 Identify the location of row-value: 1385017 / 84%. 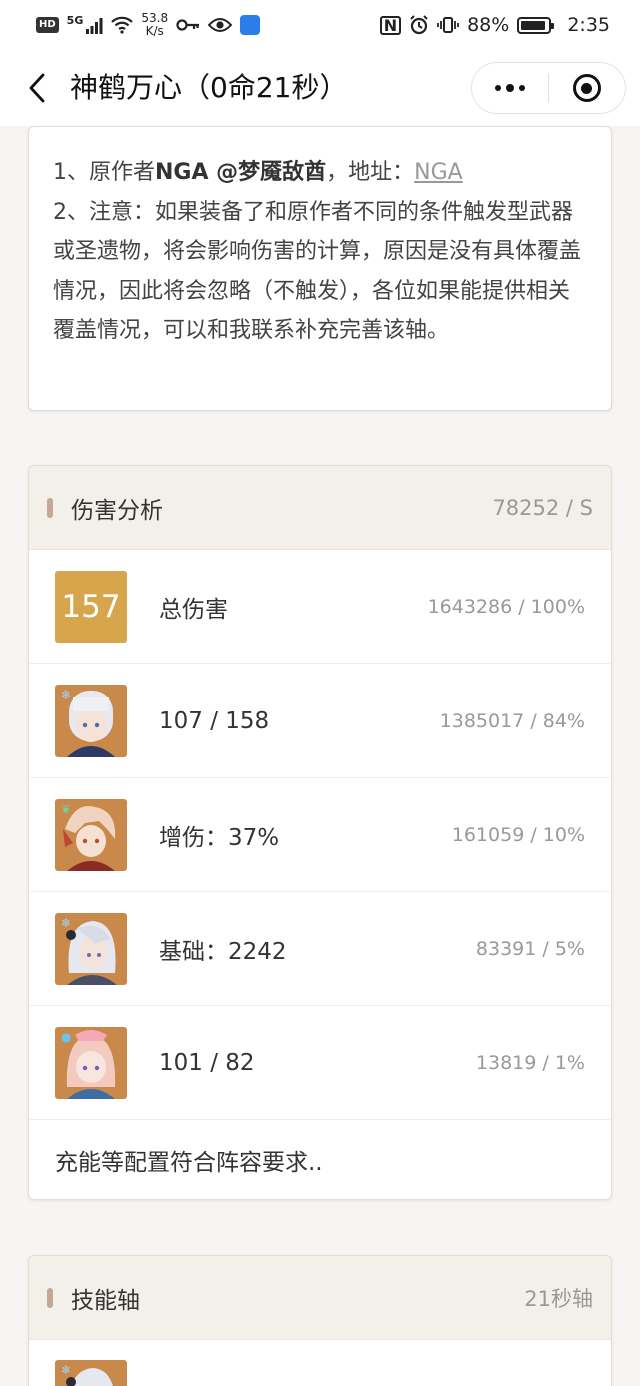
(512, 720).